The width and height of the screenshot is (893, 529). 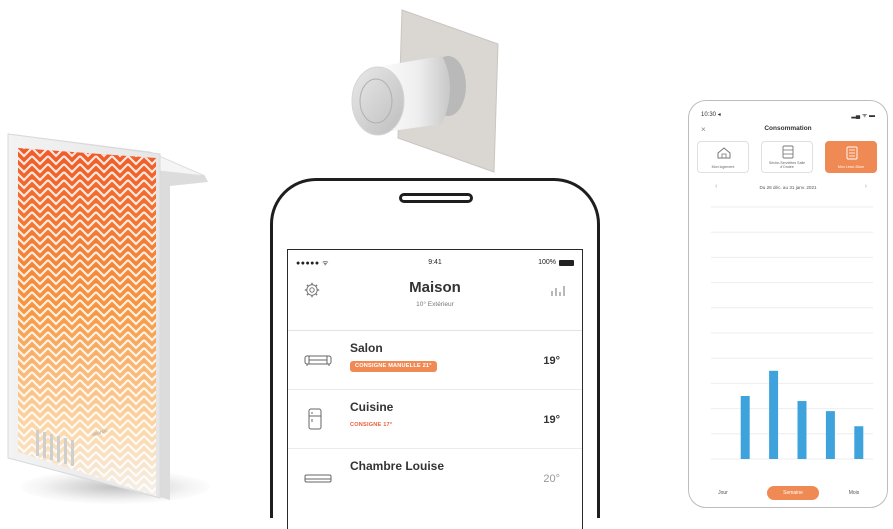 I want to click on tab-label: Mon Linvo 2Ikon, so click(x=851, y=167).